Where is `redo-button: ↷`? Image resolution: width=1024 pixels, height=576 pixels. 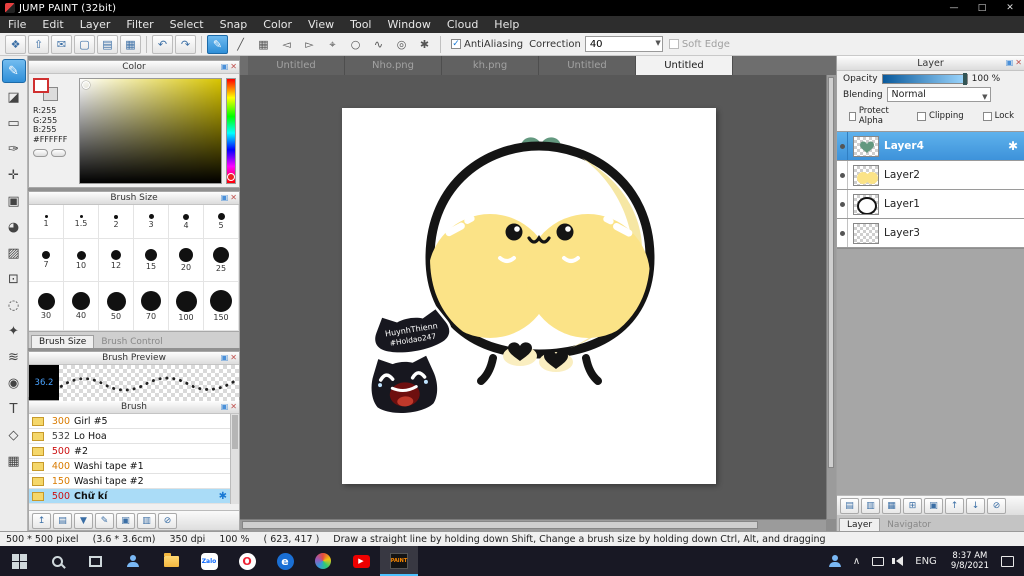 redo-button: ↷ is located at coordinates (185, 44).